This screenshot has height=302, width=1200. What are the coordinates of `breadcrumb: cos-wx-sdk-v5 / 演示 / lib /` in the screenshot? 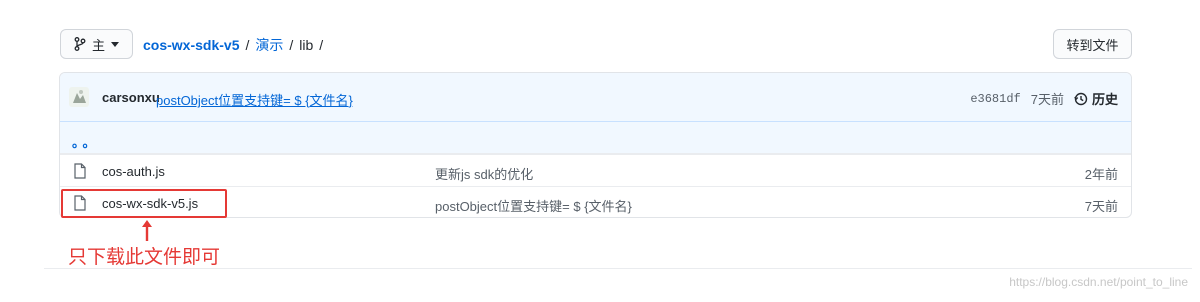 It's located at (233, 45).